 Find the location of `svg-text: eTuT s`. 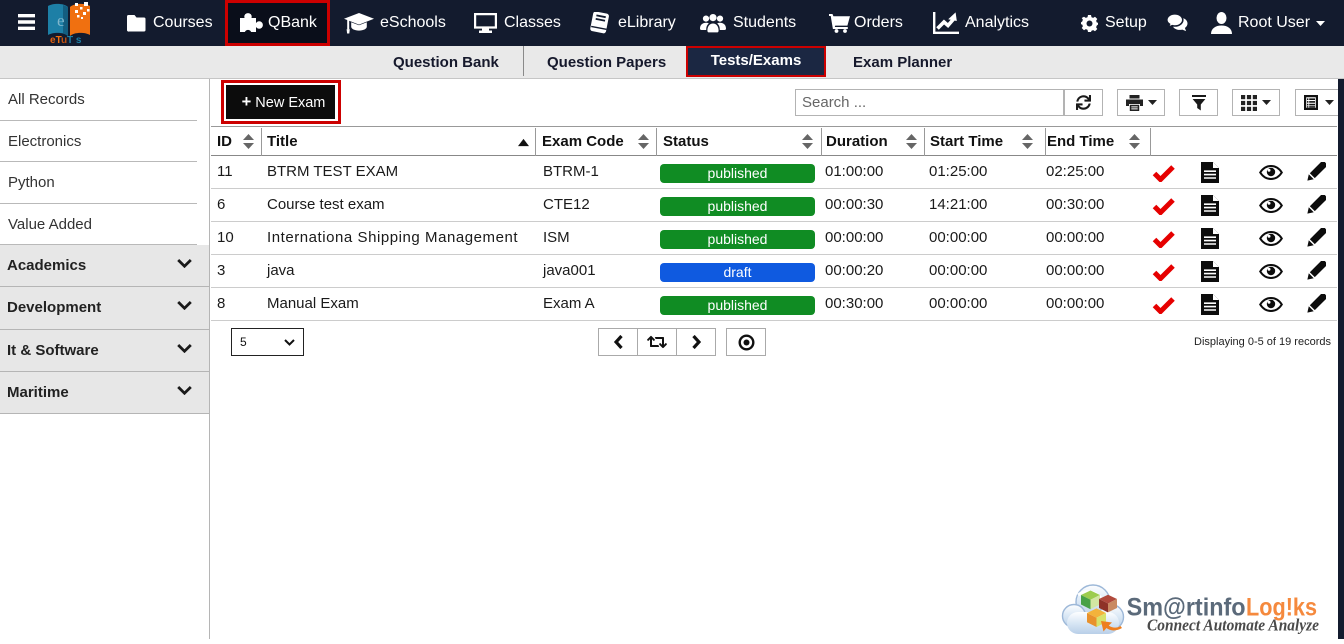

svg-text: eTuT s is located at coordinates (66, 39).